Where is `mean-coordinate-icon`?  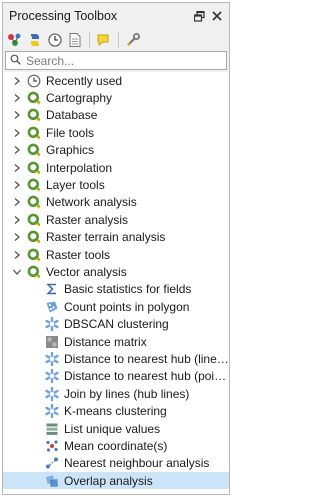 mean-coordinate-icon is located at coordinates (52, 446).